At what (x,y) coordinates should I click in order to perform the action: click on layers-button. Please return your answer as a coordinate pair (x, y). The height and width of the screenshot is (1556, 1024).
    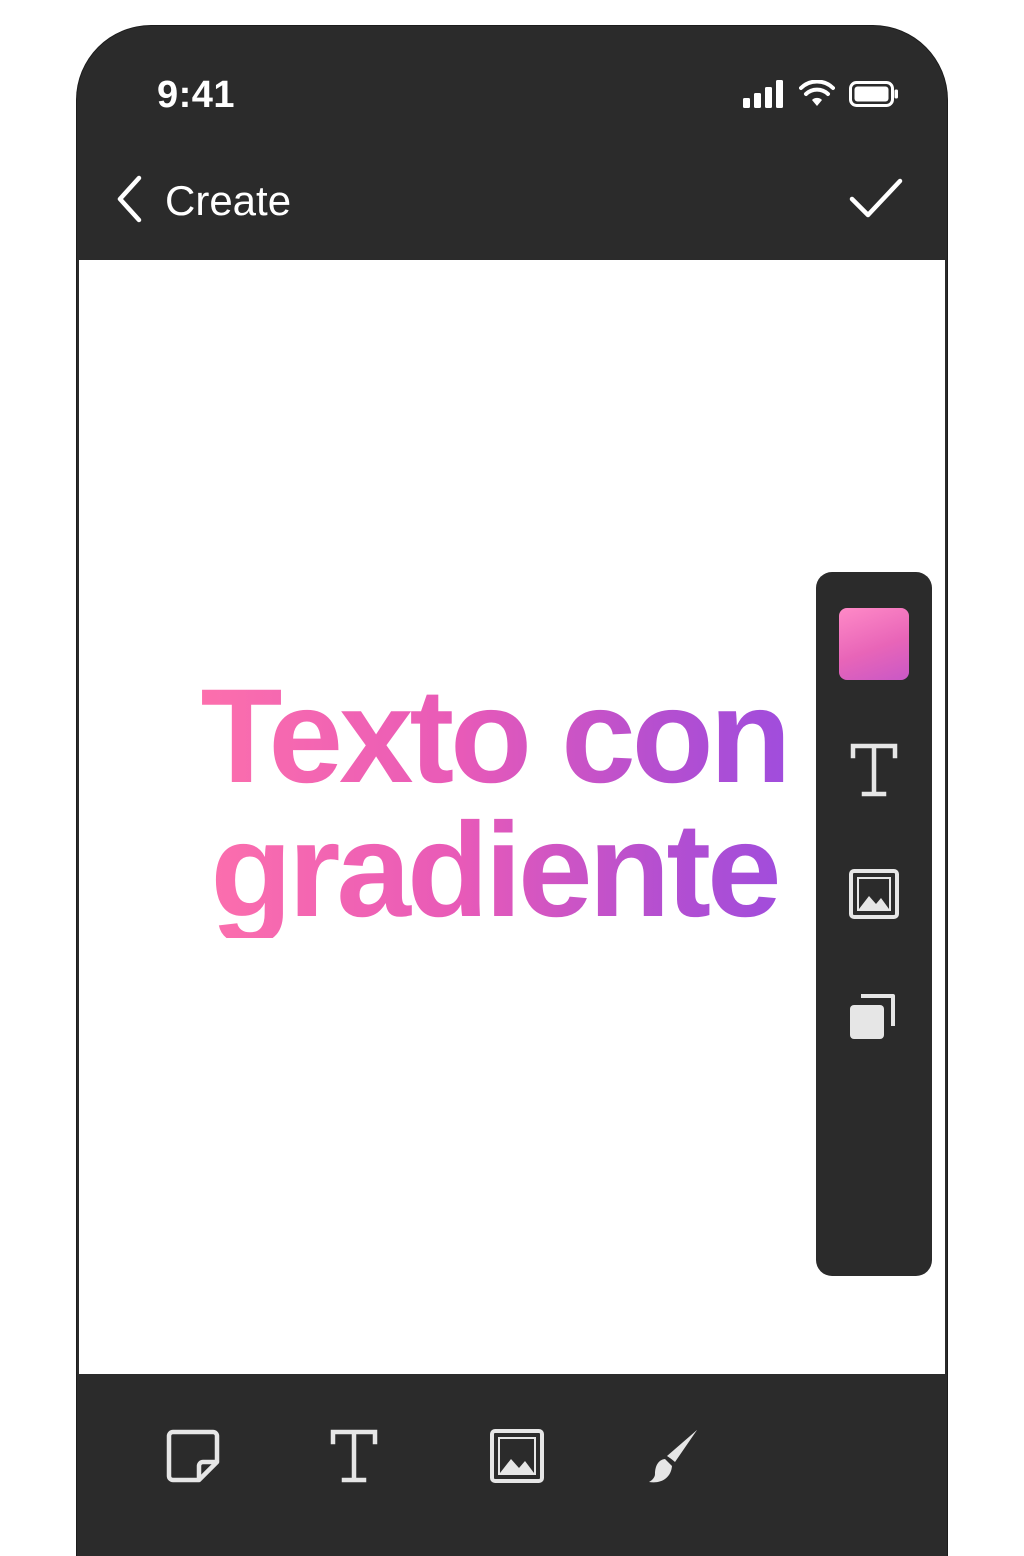
    Looking at the image, I should click on (874, 1017).